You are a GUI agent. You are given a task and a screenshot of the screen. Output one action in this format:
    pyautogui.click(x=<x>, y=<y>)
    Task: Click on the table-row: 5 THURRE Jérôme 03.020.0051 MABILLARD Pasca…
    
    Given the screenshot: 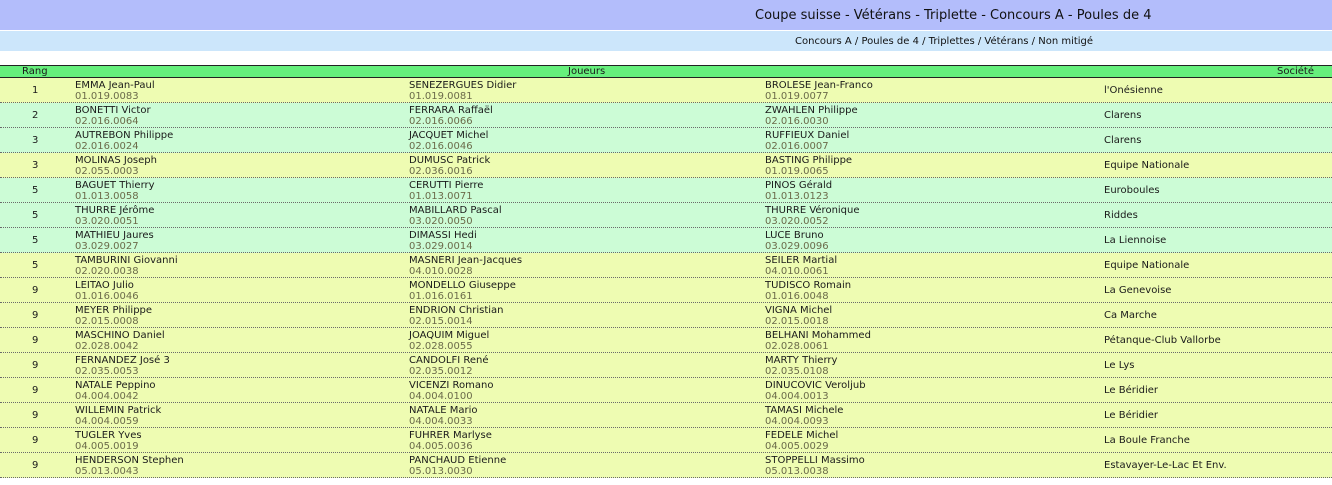 What is the action you would take?
    pyautogui.click(x=666, y=215)
    